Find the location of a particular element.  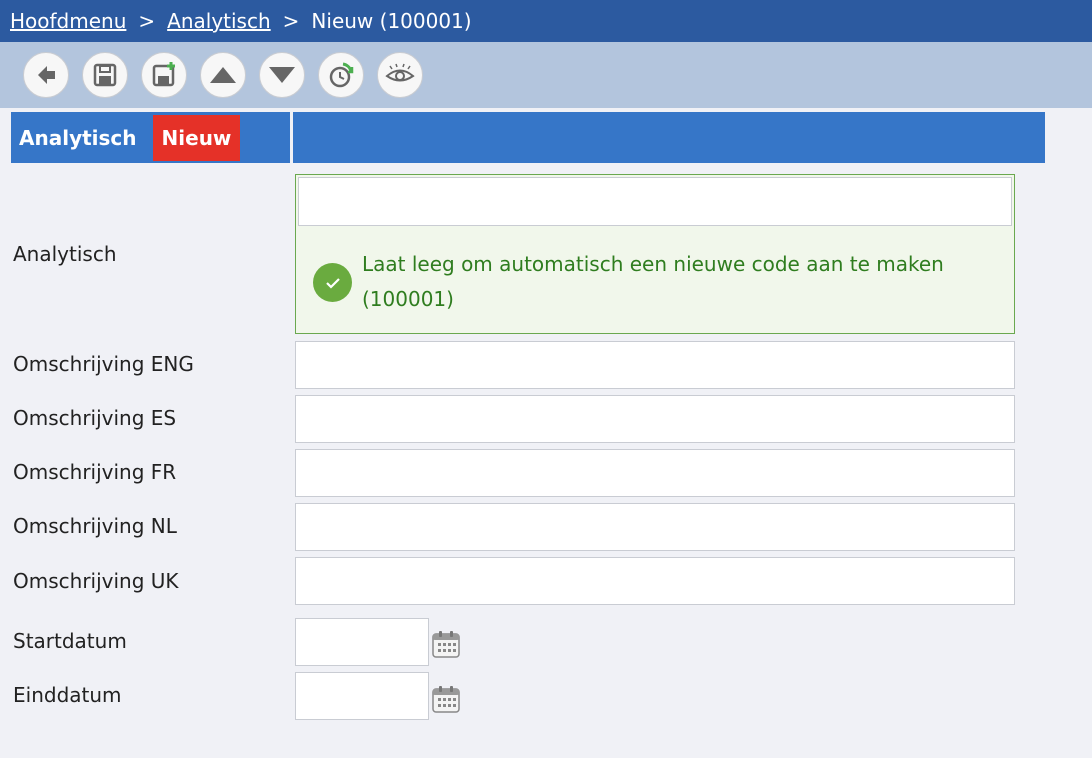

startdatum-input is located at coordinates (362, 642).